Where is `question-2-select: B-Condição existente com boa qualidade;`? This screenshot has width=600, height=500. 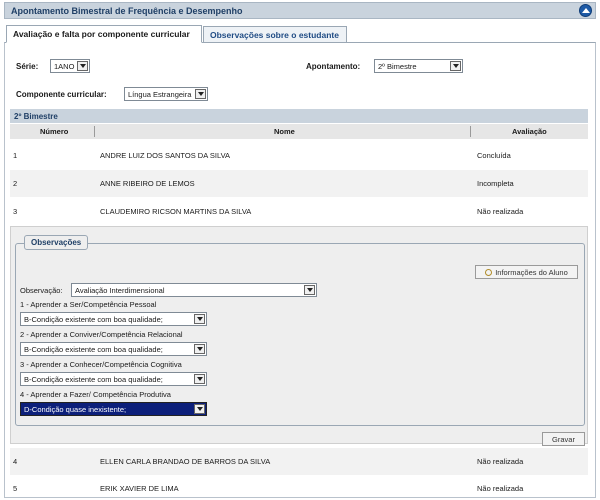 question-2-select: B-Condição existente com boa qualidade; is located at coordinates (113, 349).